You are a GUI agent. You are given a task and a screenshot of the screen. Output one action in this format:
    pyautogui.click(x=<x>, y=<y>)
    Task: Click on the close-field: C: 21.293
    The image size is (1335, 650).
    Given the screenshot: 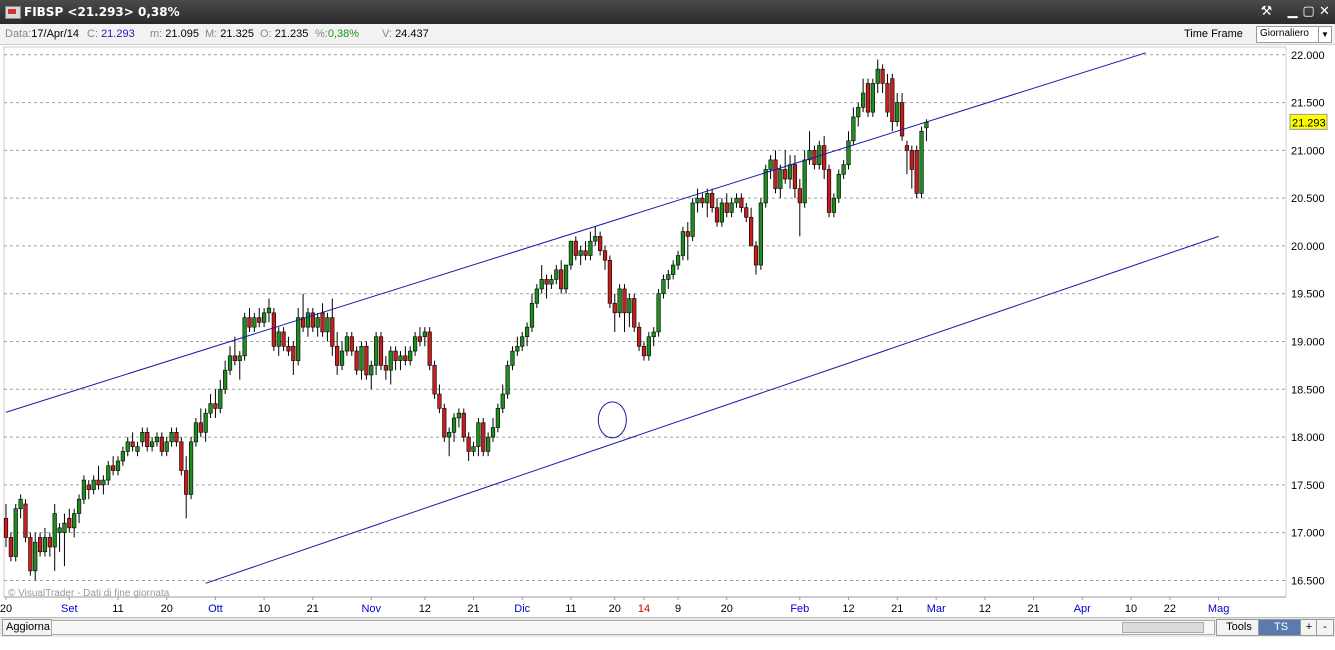 What is the action you would take?
    pyautogui.click(x=111, y=34)
    